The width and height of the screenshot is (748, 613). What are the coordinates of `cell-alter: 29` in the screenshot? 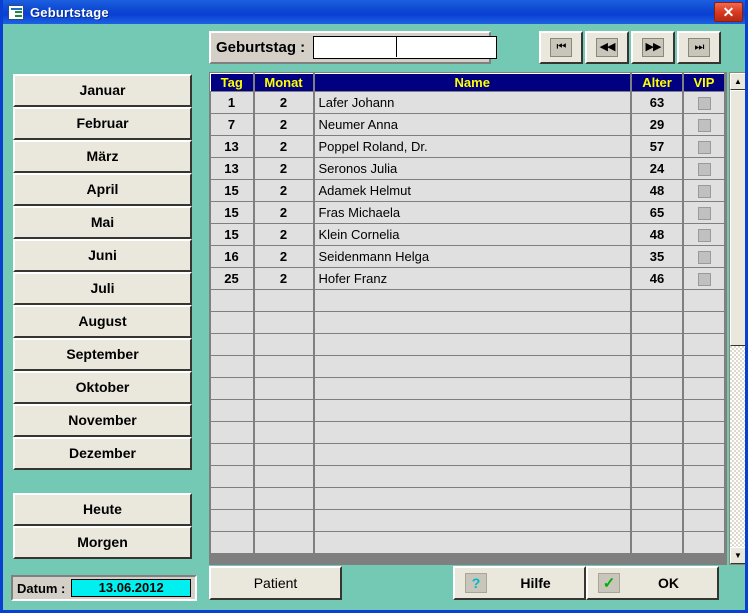 It's located at (657, 124).